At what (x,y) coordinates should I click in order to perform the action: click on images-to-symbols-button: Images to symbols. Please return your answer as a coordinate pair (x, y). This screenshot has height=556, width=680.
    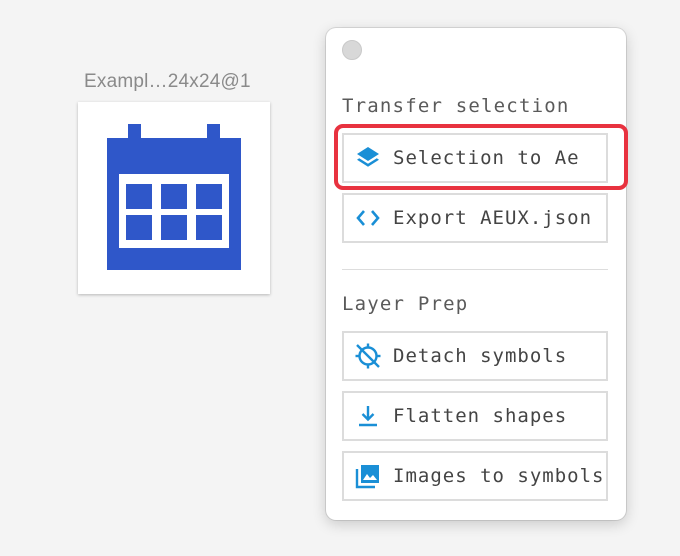
    Looking at the image, I should click on (475, 476).